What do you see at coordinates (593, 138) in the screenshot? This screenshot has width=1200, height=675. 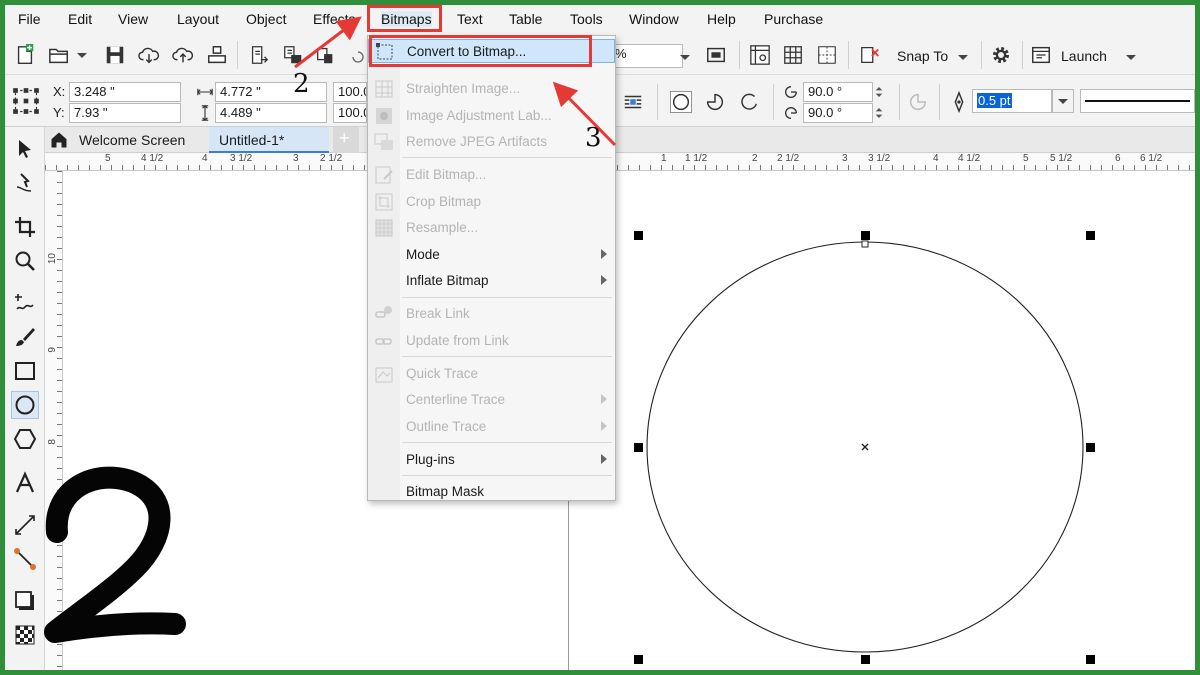 I see `step-3-label: 3` at bounding box center [593, 138].